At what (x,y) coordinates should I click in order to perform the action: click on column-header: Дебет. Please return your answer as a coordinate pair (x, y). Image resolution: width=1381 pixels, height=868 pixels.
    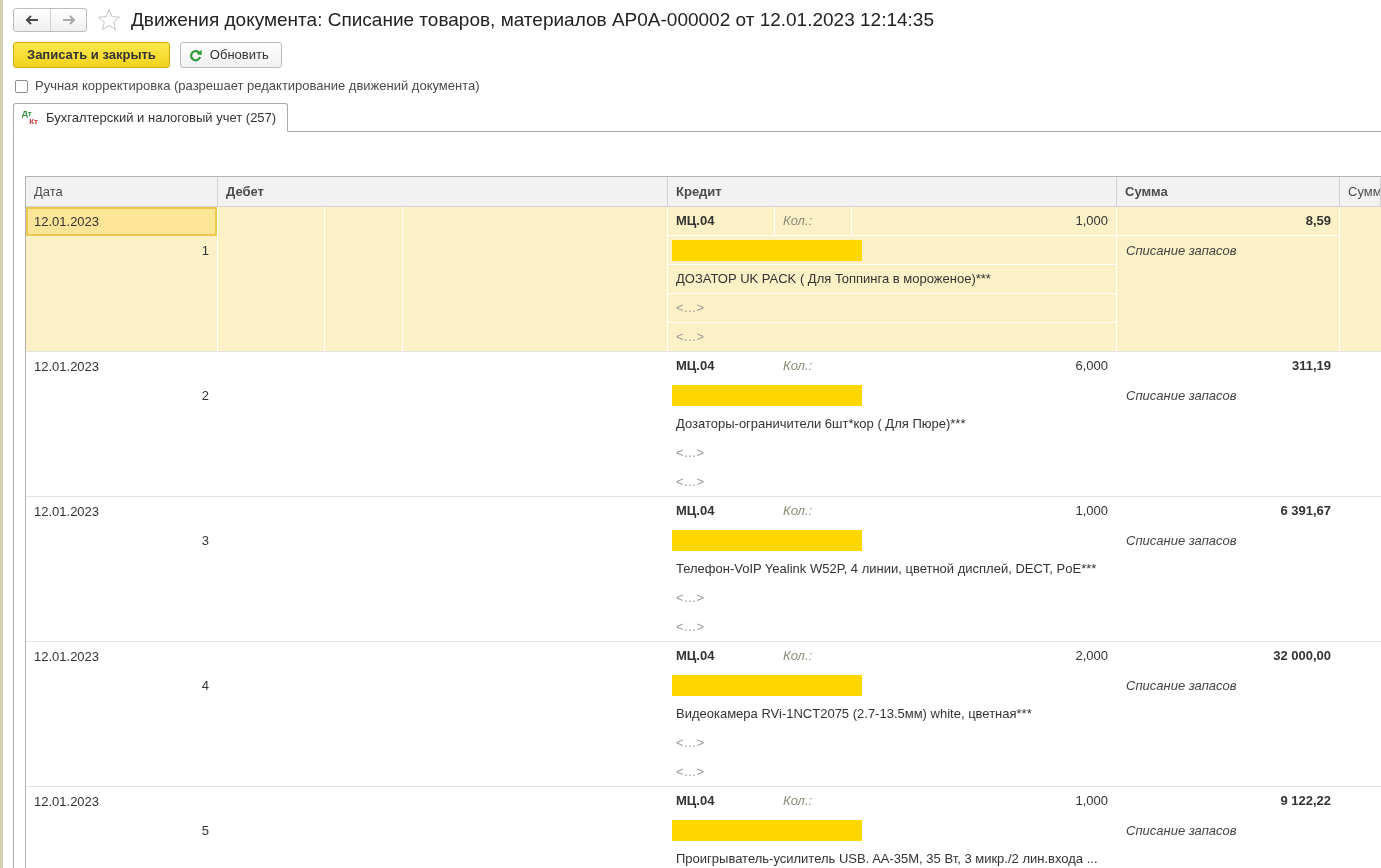
    Looking at the image, I should click on (443, 191).